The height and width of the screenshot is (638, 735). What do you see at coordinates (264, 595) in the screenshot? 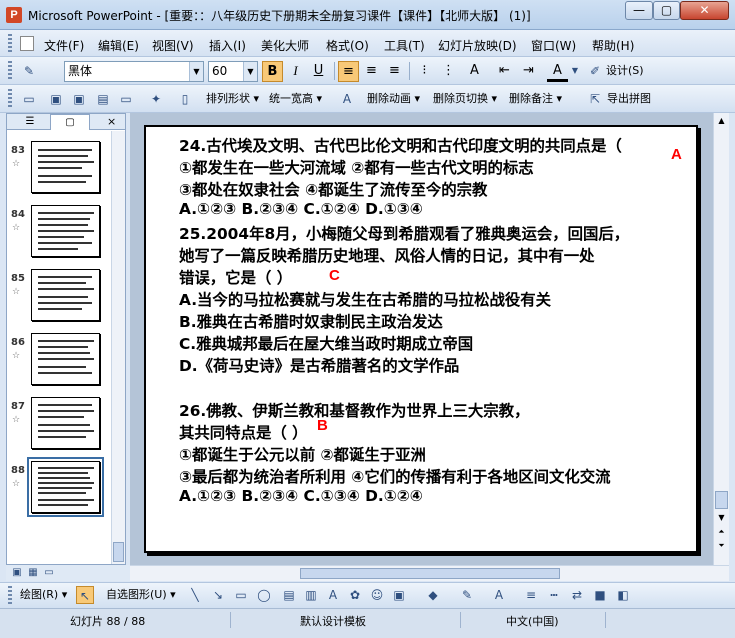
I see `oval-icon: ◯` at bounding box center [264, 595].